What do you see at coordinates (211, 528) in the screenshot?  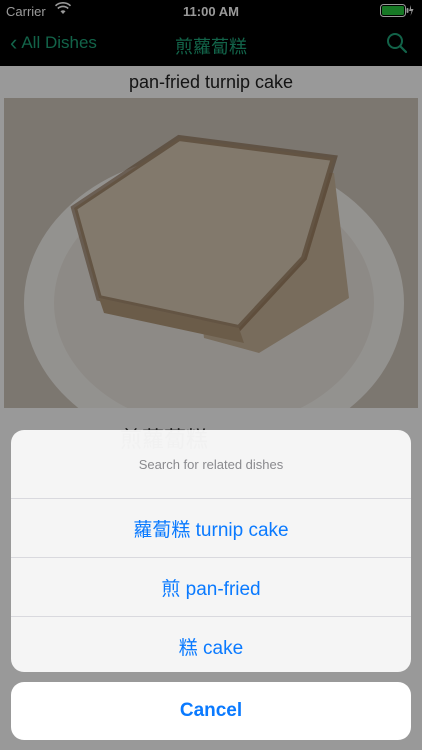 I see `option-turnip-cake: 蘿蔔糕 turnip cake` at bounding box center [211, 528].